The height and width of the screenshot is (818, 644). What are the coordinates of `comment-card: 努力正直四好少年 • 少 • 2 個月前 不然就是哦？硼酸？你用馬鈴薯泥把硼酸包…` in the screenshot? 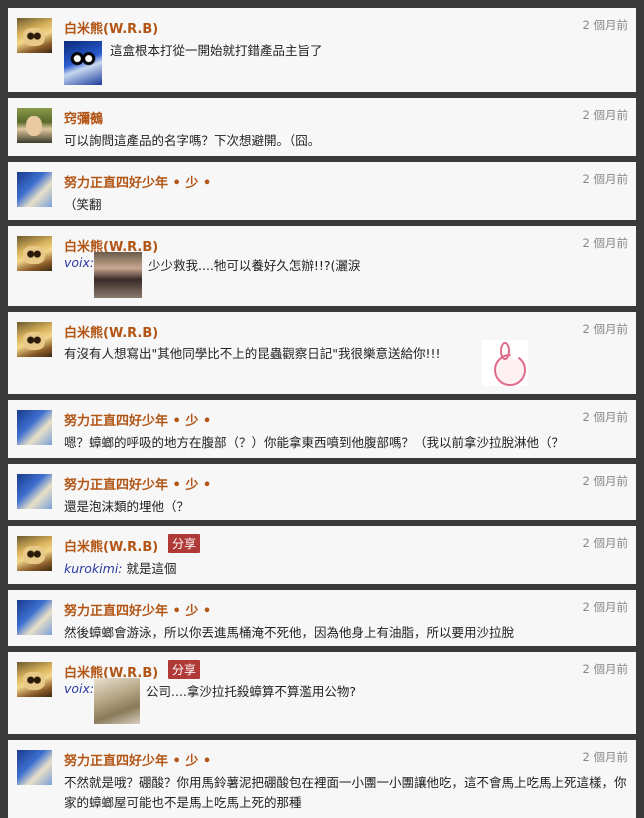 It's located at (322, 779).